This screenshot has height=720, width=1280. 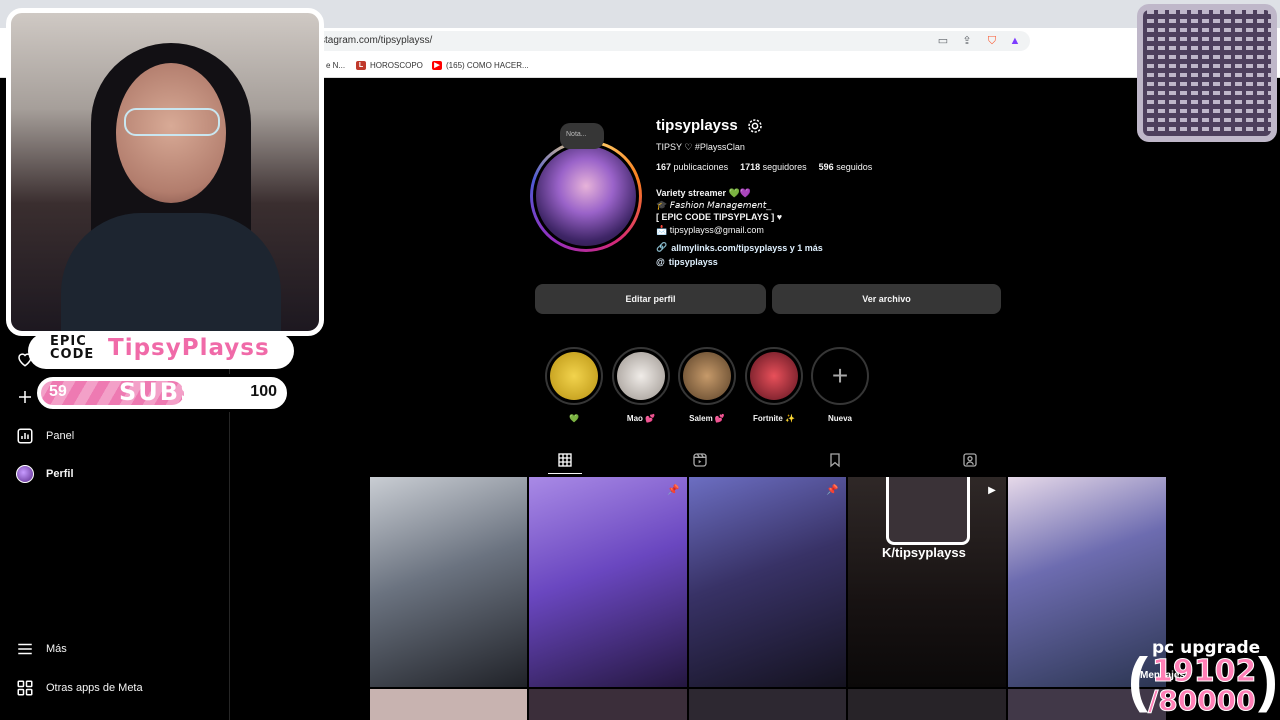 I want to click on highlight-item: Fortnite ✨, so click(x=774, y=385).